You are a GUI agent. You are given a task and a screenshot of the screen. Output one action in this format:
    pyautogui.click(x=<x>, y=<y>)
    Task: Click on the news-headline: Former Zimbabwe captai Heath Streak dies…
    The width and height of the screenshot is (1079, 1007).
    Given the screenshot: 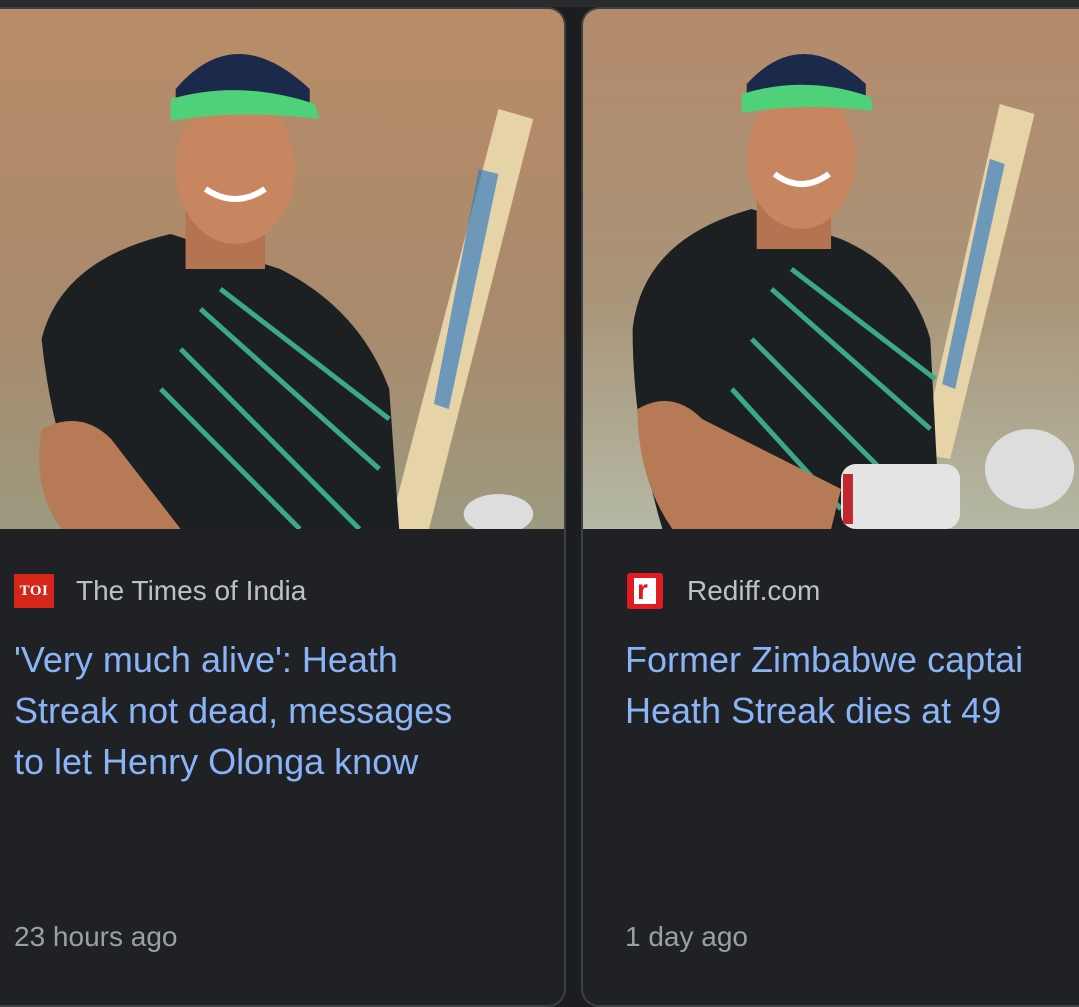 What is the action you would take?
    pyautogui.click(x=824, y=685)
    